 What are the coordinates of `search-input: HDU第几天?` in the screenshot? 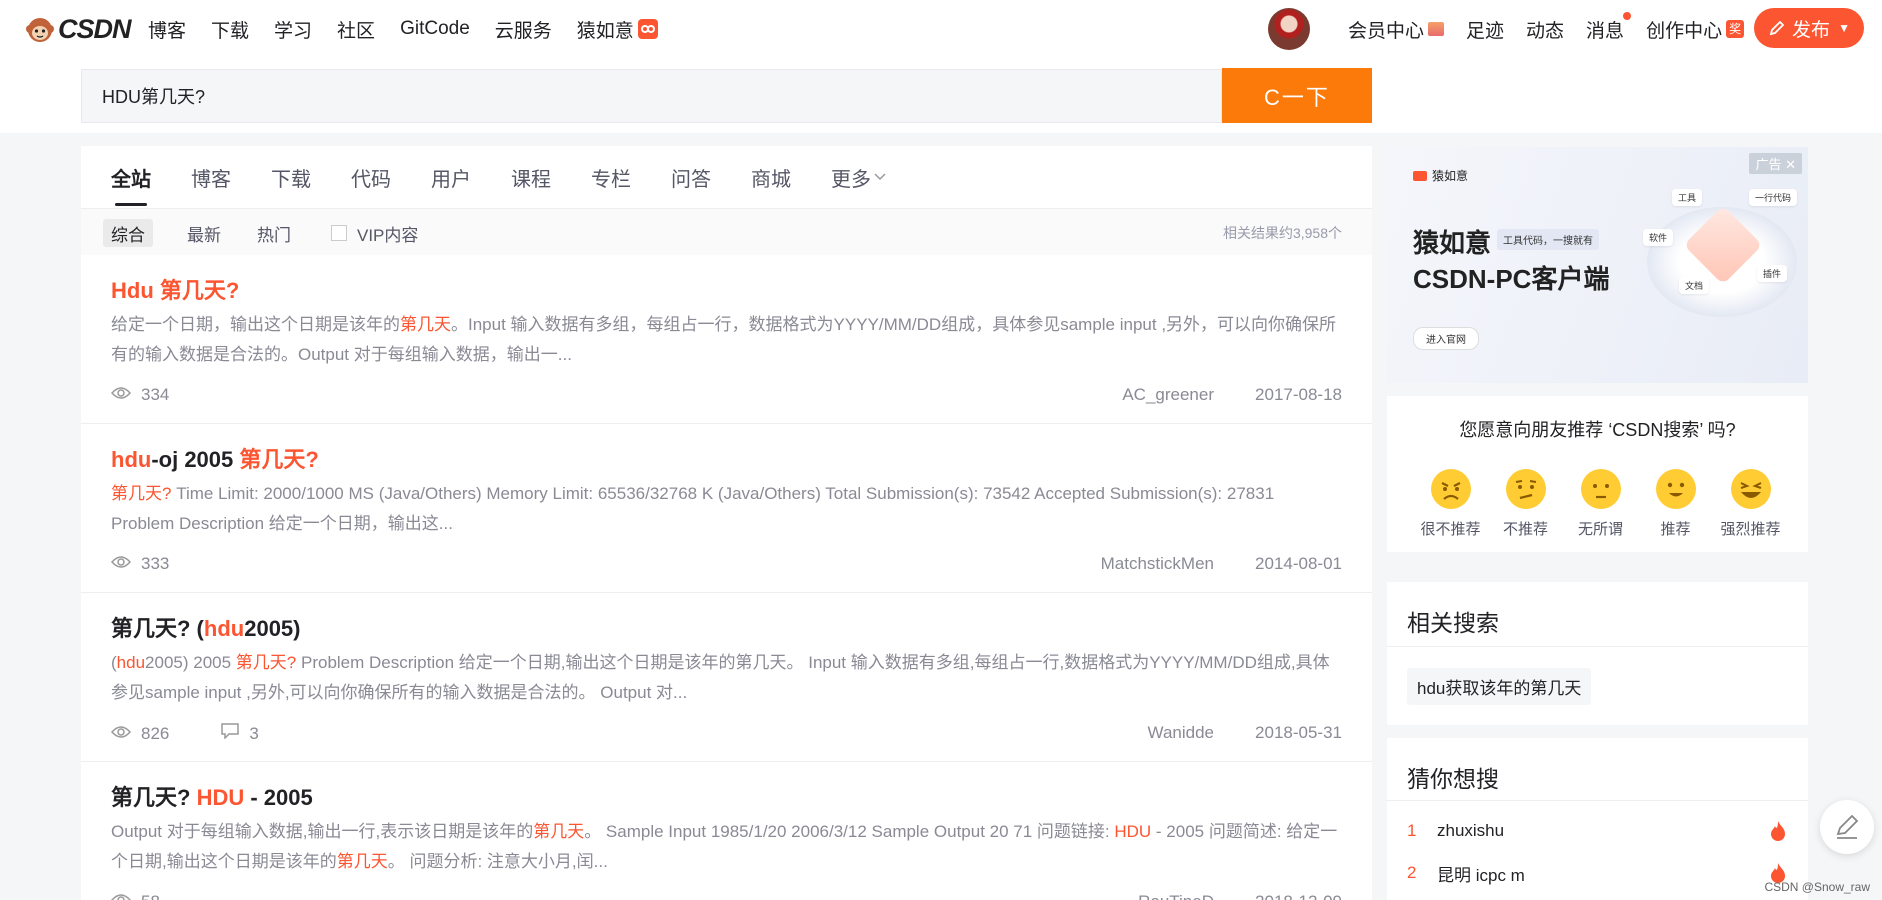 It's located at (651, 96).